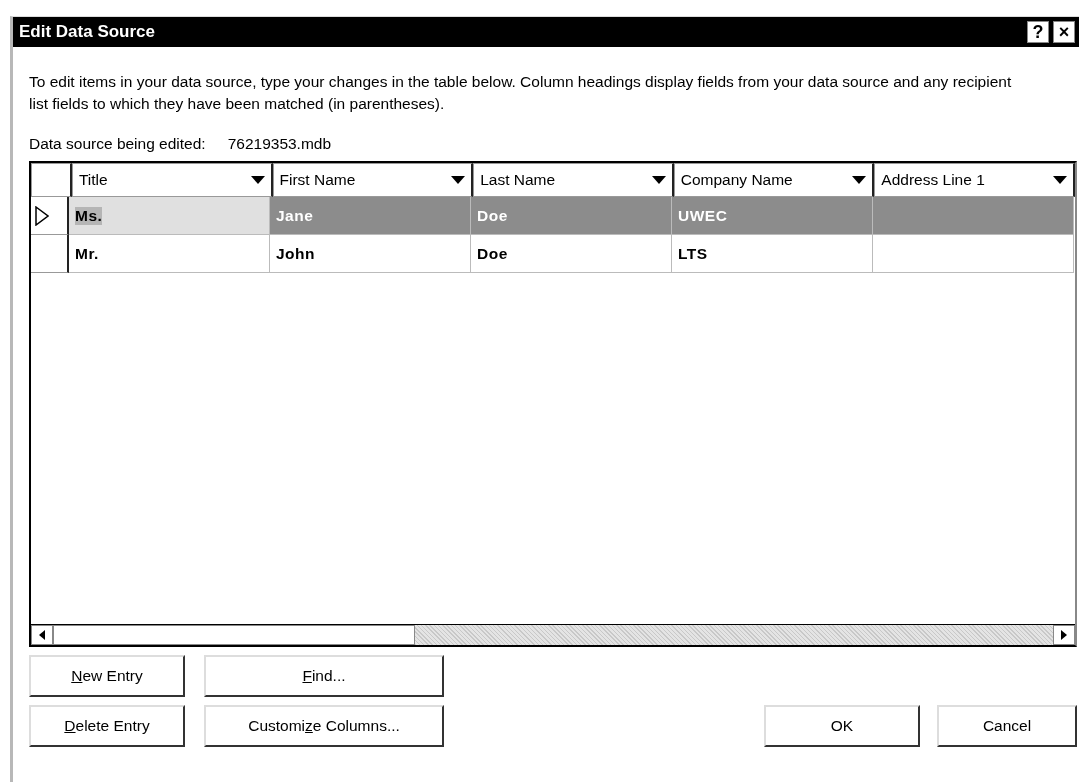  What do you see at coordinates (117, 144) in the screenshot?
I see `source-label: Data source being edited:` at bounding box center [117, 144].